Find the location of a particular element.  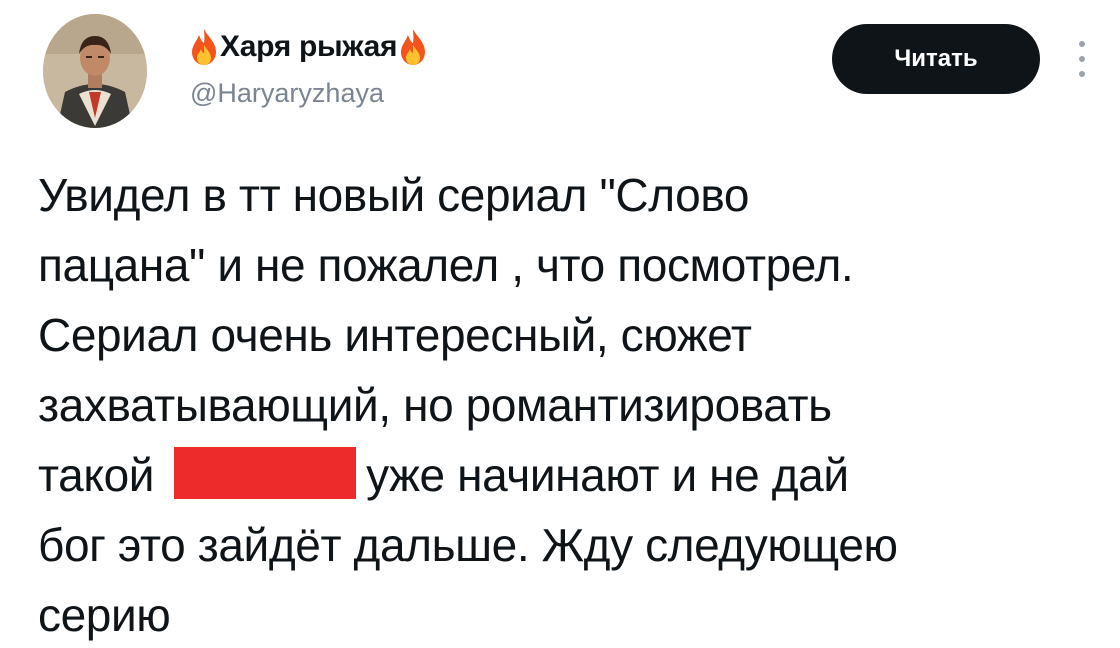

avatar is located at coordinates (95, 71).